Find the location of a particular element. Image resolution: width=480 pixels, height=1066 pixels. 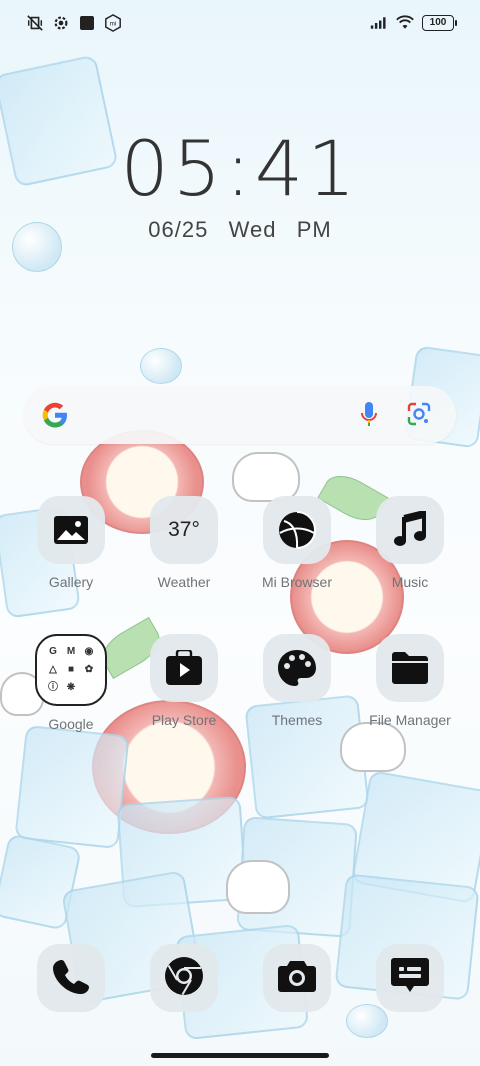

app-google-folder: G M ◉ △ ■ ✿ ⓘ ❋ Google is located at coordinates (71, 683).